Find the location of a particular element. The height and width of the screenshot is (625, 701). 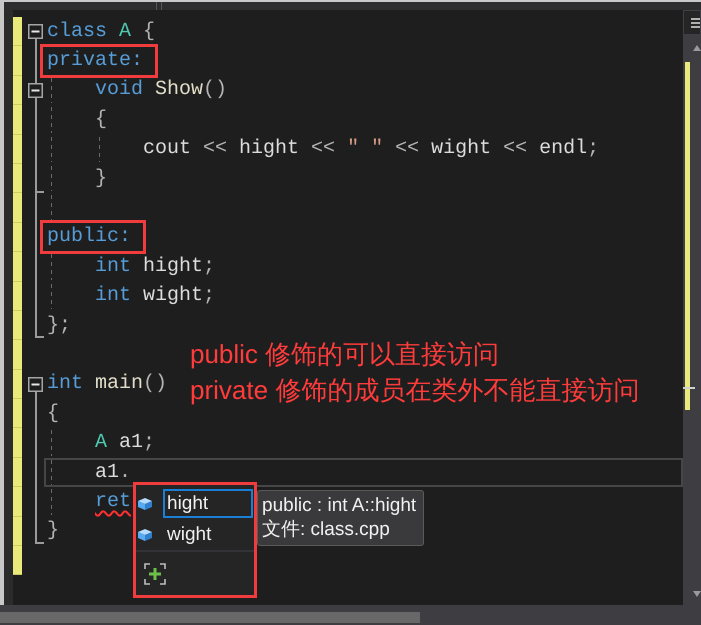

grip-lines-icon is located at coordinates (695, 23).